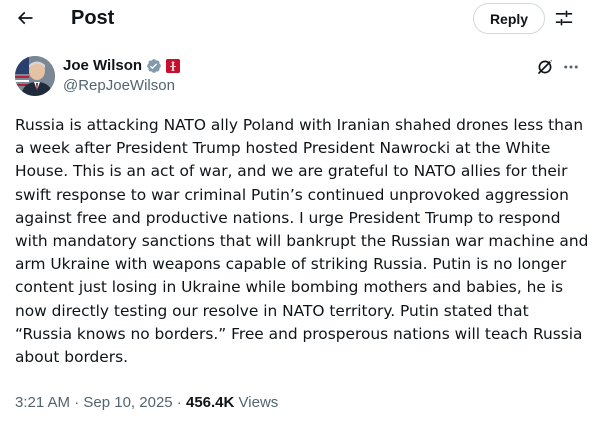 The height and width of the screenshot is (429, 598). I want to click on post-meta: 3:21 AM · Sep 10, 2025 · 456.4K Views, so click(146, 403).